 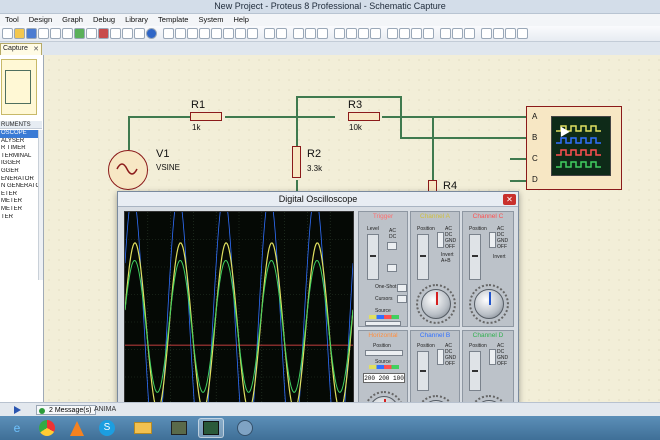 I want to click on file-explorer-icon, so click(x=143, y=428).